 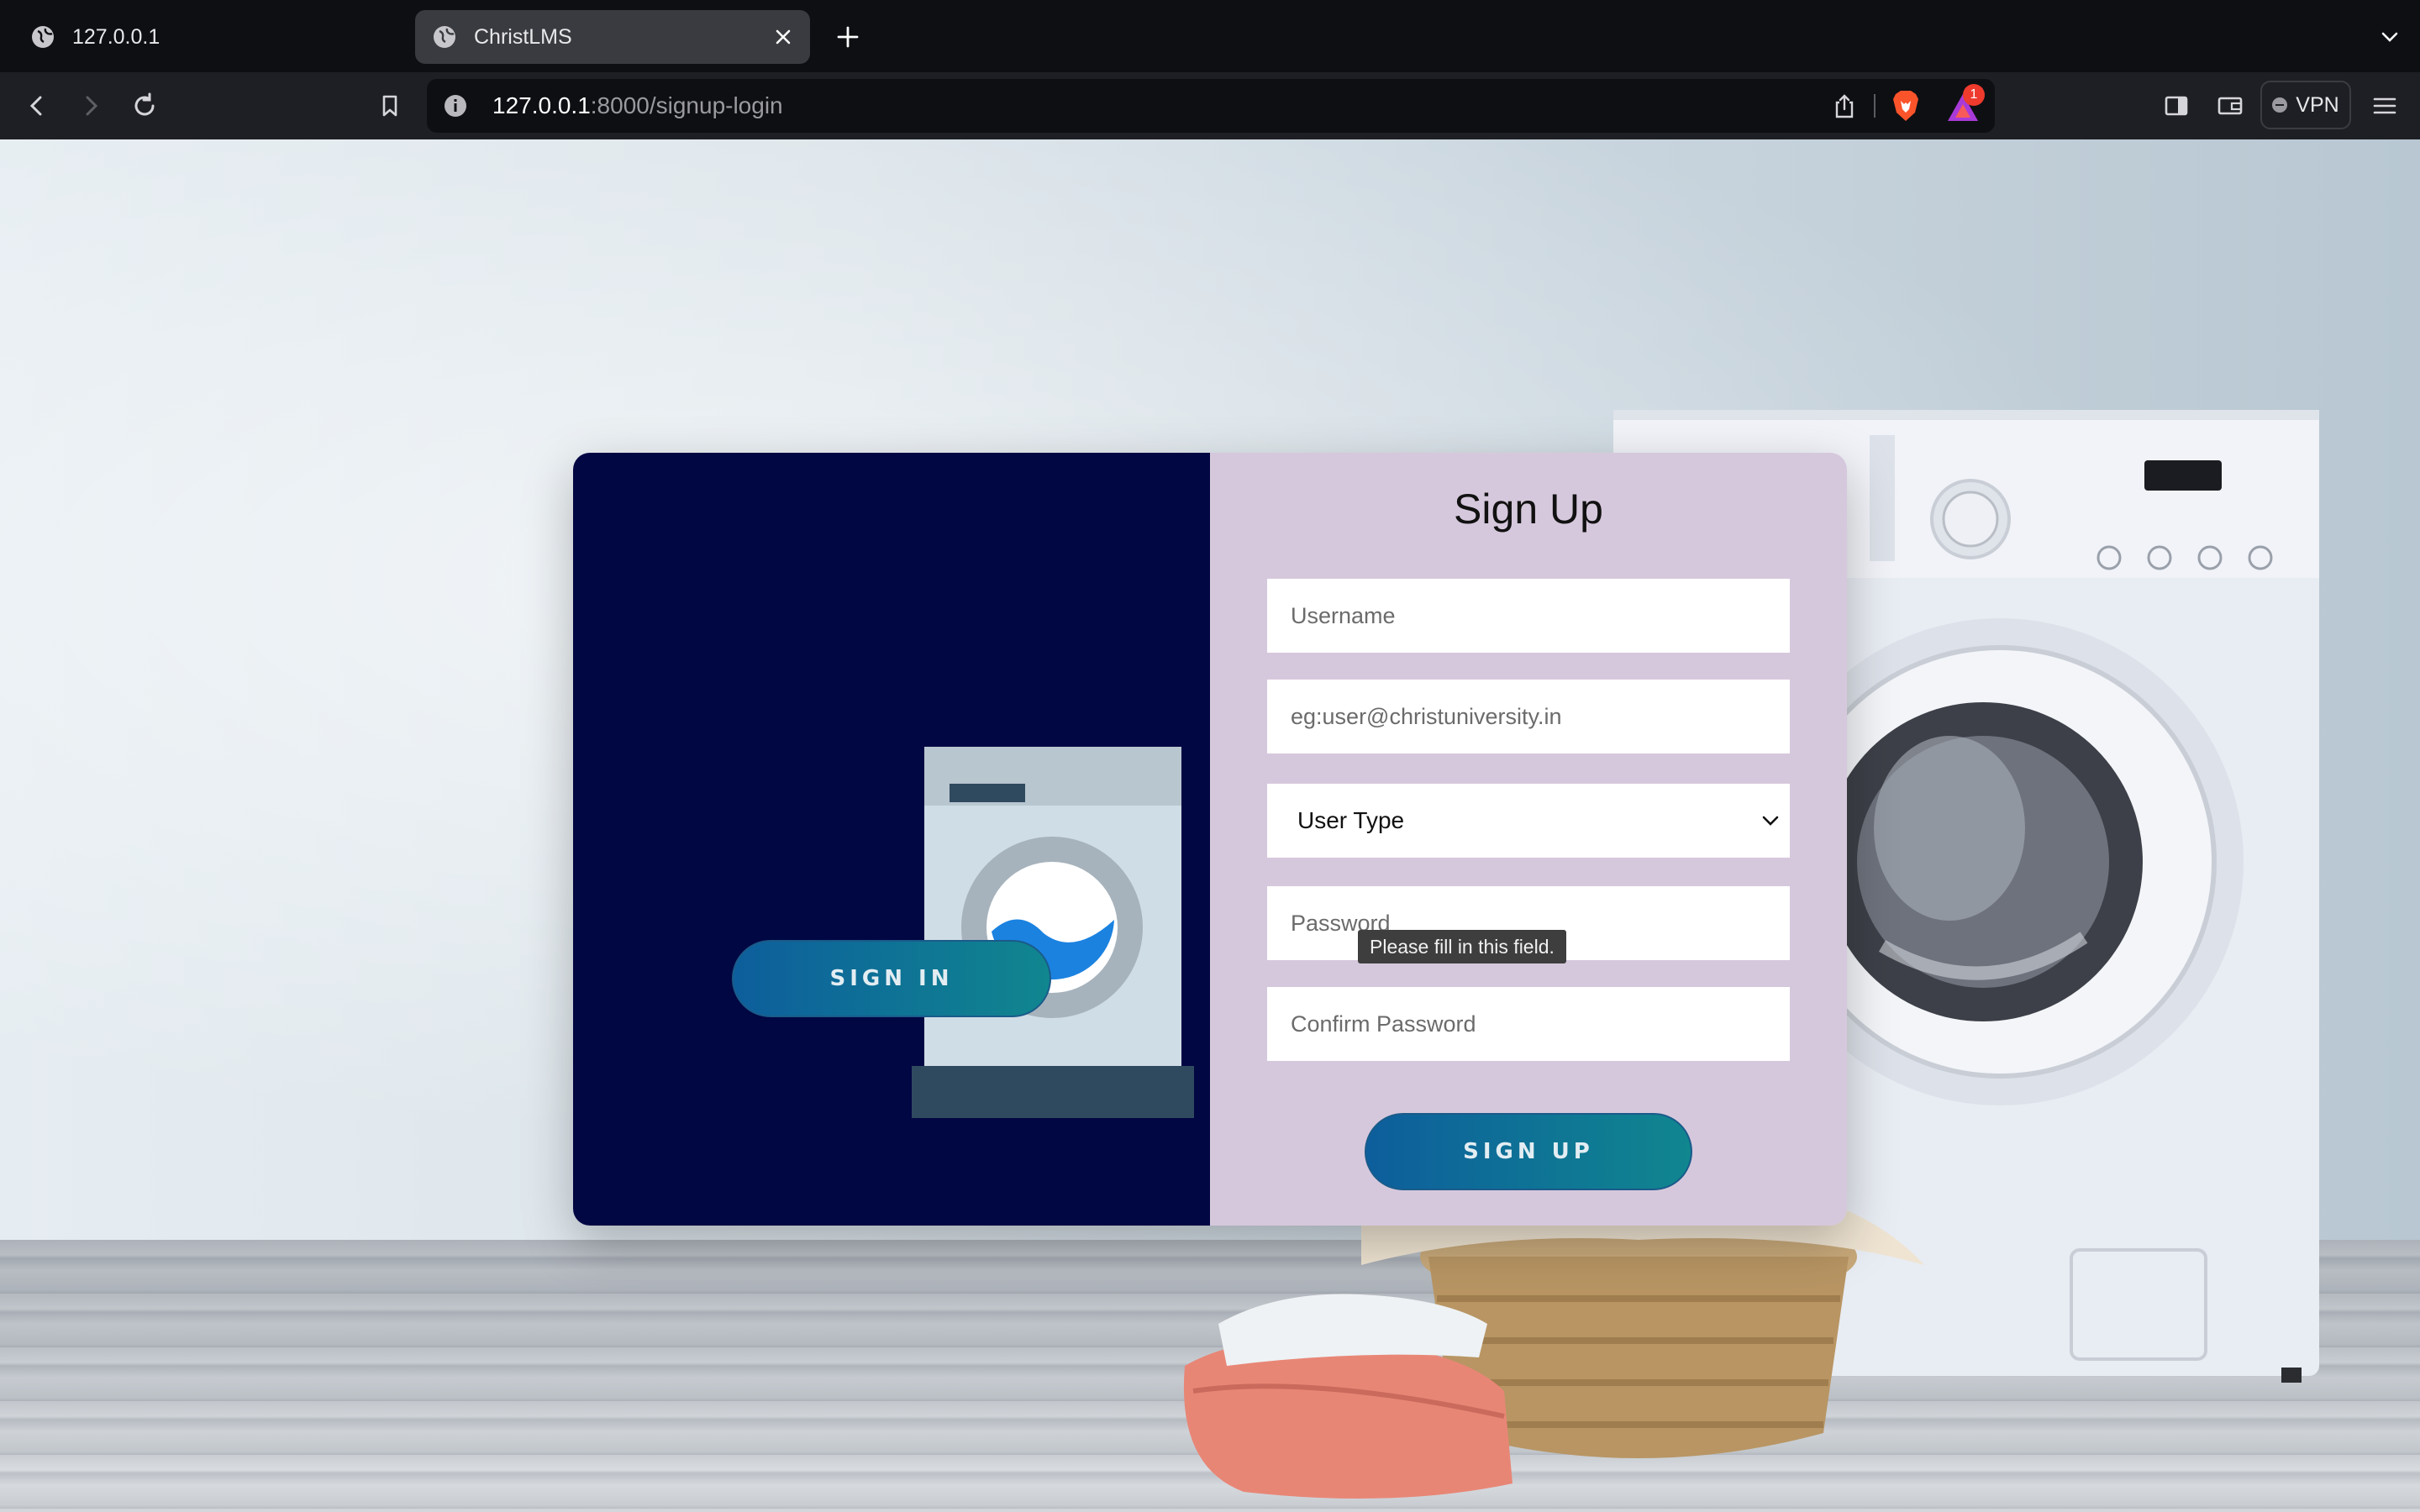 I want to click on signin-panel: SIGN IN, so click(x=892, y=839).